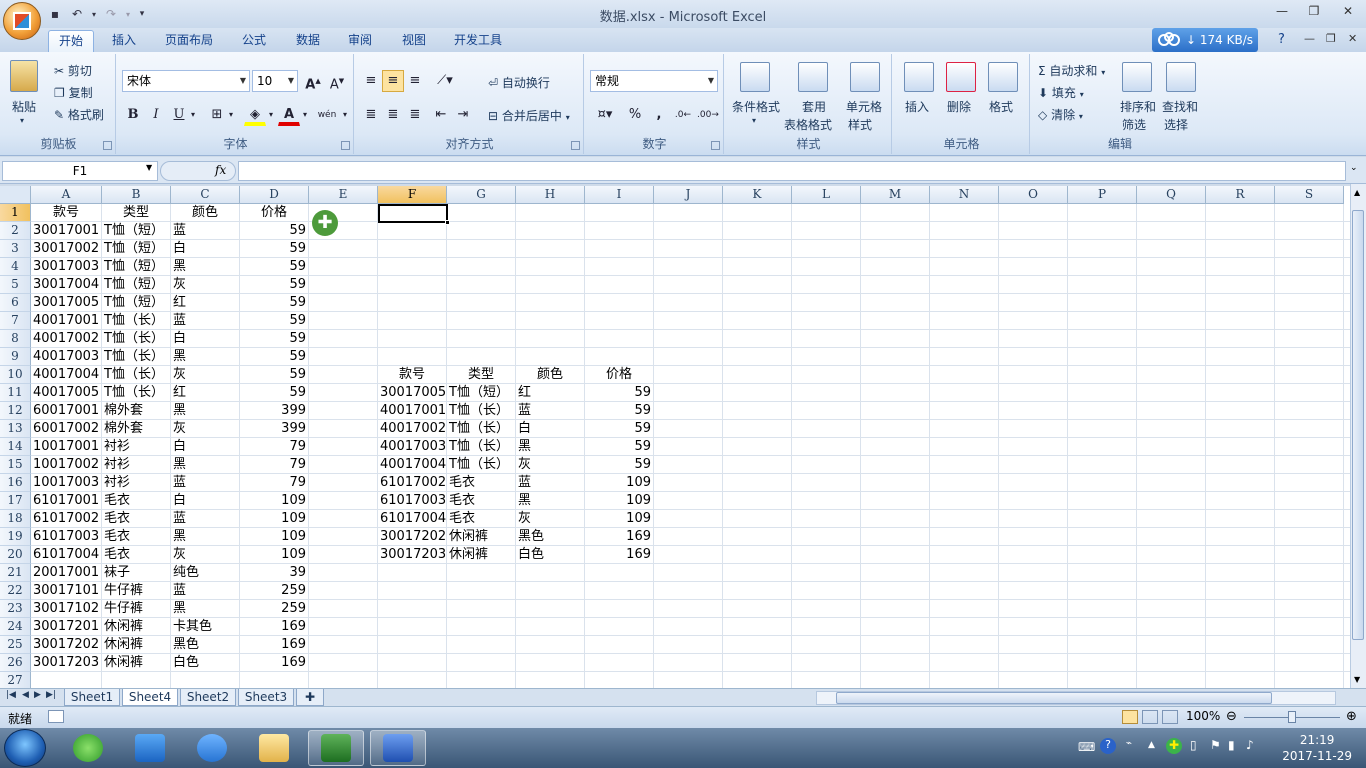 The width and height of the screenshot is (1366, 768). What do you see at coordinates (66, 357) in the screenshot?
I see `cell-a9: 40017003` at bounding box center [66, 357].